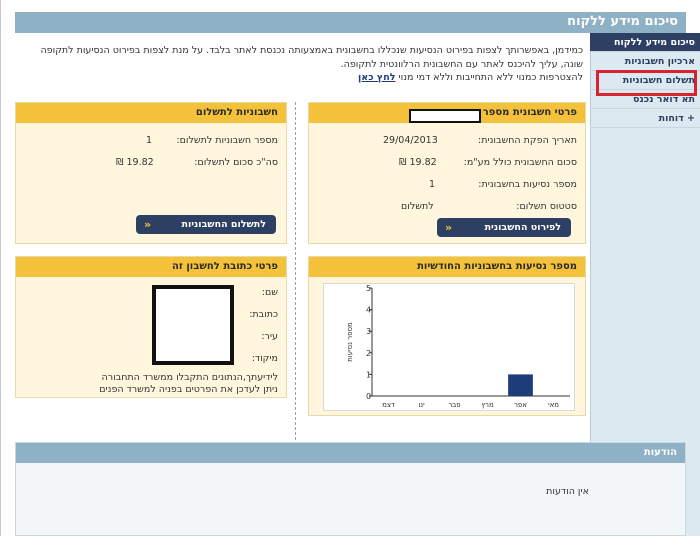  What do you see at coordinates (350, 342) in the screenshot?
I see `y-axis-label: מספר נסיעות` at bounding box center [350, 342].